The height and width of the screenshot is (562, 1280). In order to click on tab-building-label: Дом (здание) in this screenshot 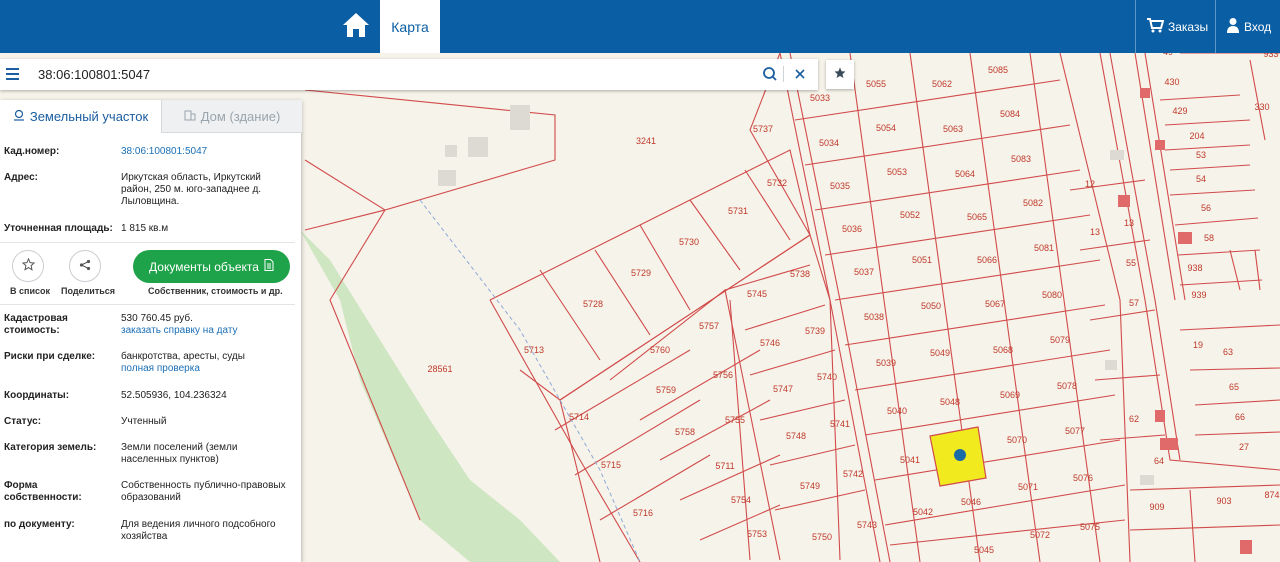, I will do `click(240, 116)`.